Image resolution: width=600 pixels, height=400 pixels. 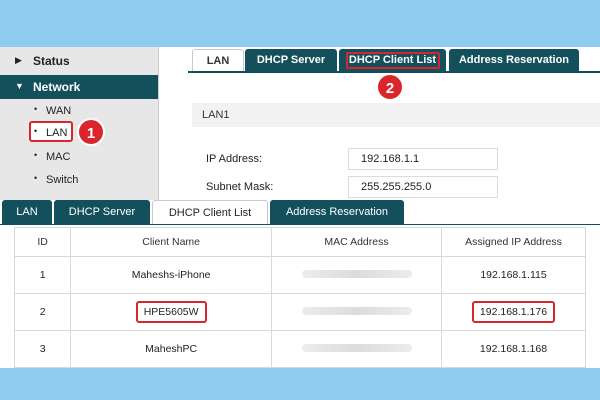 What do you see at coordinates (337, 212) in the screenshot?
I see `tab-address-reservation-bottom: Address Reservation` at bounding box center [337, 212].